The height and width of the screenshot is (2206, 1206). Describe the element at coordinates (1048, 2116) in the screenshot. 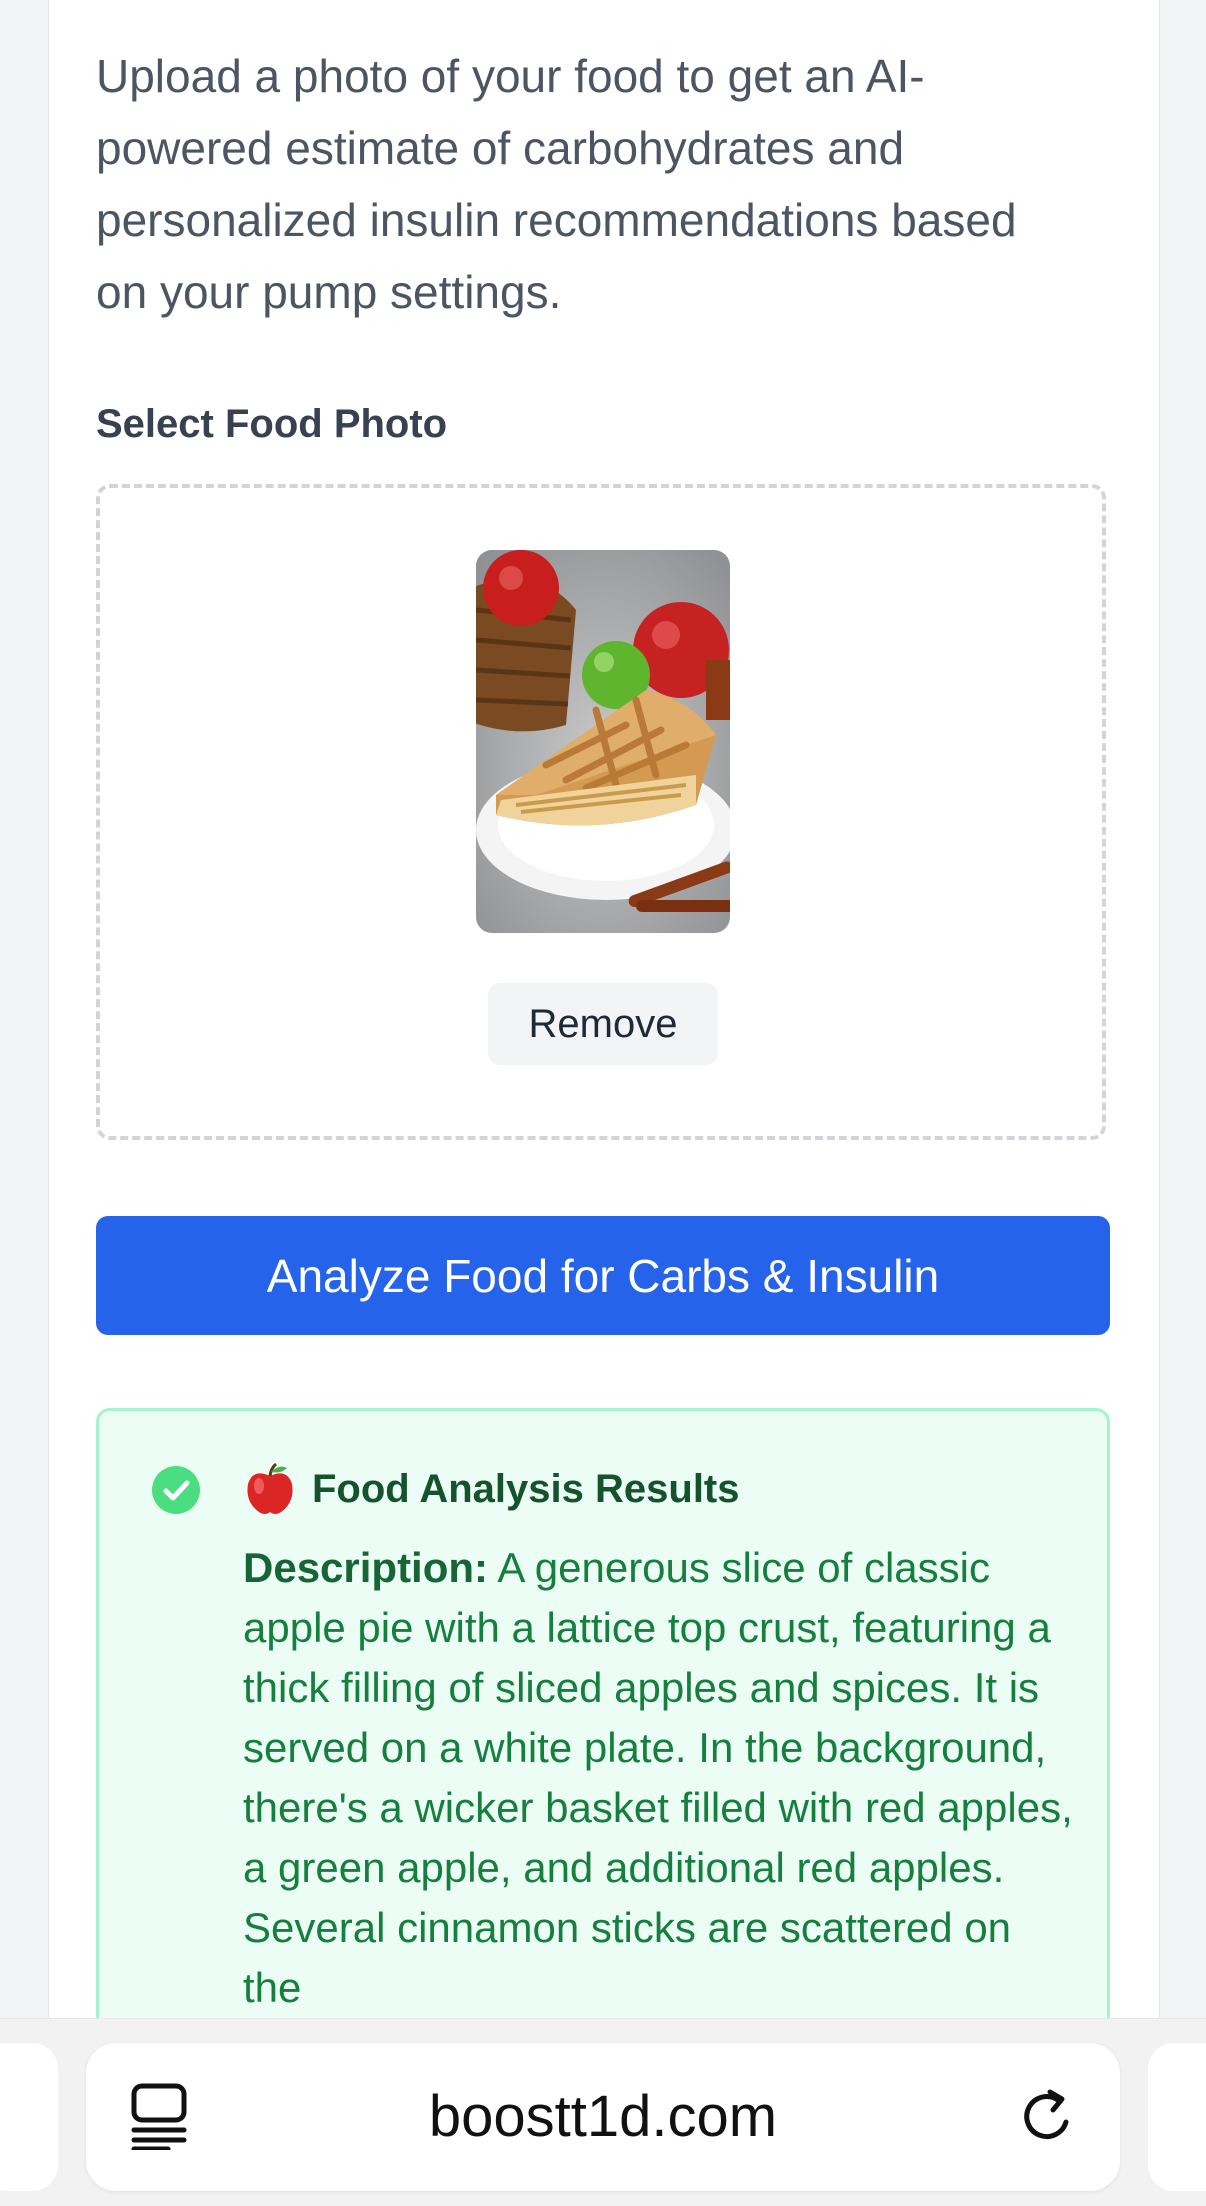

I see `reload-icon` at that location.